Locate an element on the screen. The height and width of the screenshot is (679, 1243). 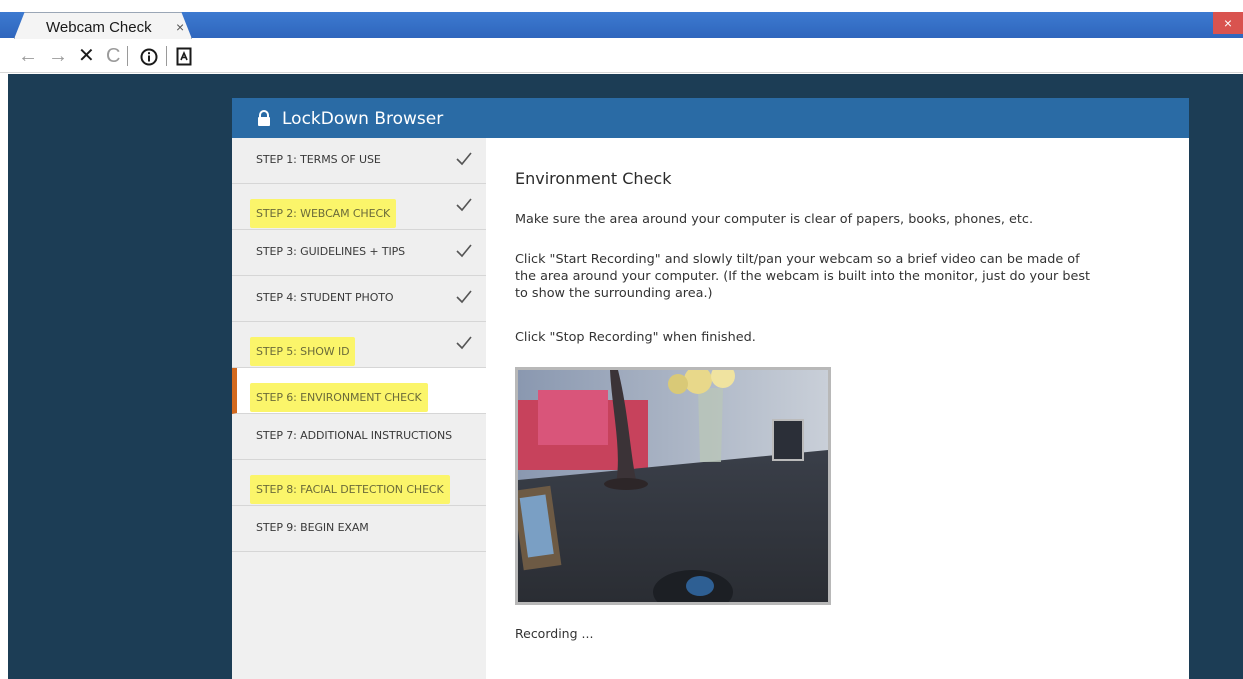
step-label: STEP 8: FACIAL DETECTION CHECK is located at coordinates (350, 489).